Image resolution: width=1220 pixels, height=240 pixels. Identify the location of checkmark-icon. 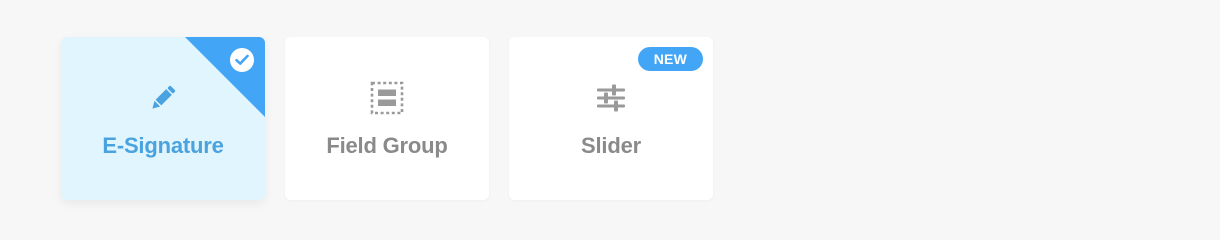
(242, 59).